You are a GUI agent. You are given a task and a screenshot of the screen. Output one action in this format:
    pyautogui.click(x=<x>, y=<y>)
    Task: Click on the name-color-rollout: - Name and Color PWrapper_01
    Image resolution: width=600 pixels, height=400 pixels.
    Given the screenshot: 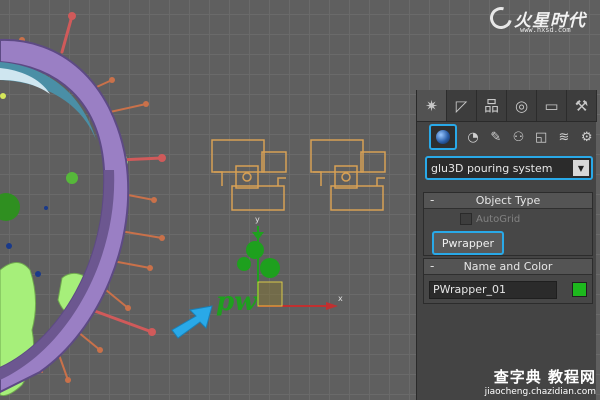 What is the action you would take?
    pyautogui.click(x=508, y=281)
    